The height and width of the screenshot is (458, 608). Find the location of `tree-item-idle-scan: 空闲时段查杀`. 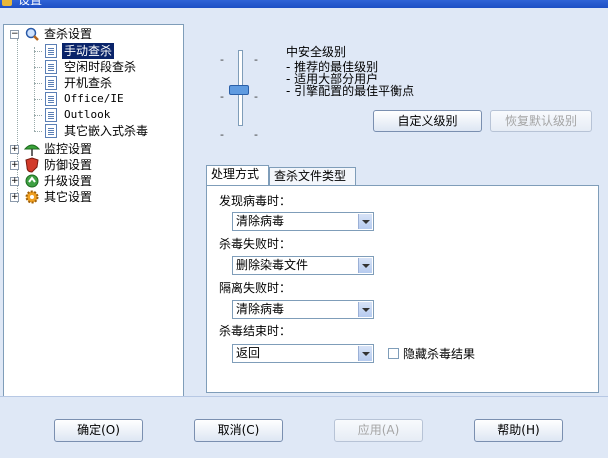

tree-item-idle-scan: 空闲时段查杀 is located at coordinates (100, 67).